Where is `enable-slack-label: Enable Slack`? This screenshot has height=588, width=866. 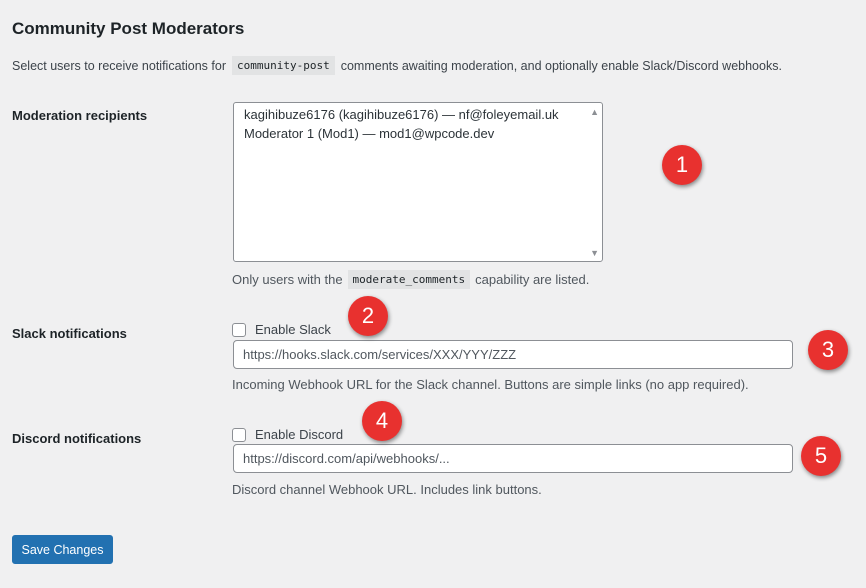 enable-slack-label: Enable Slack is located at coordinates (293, 329).